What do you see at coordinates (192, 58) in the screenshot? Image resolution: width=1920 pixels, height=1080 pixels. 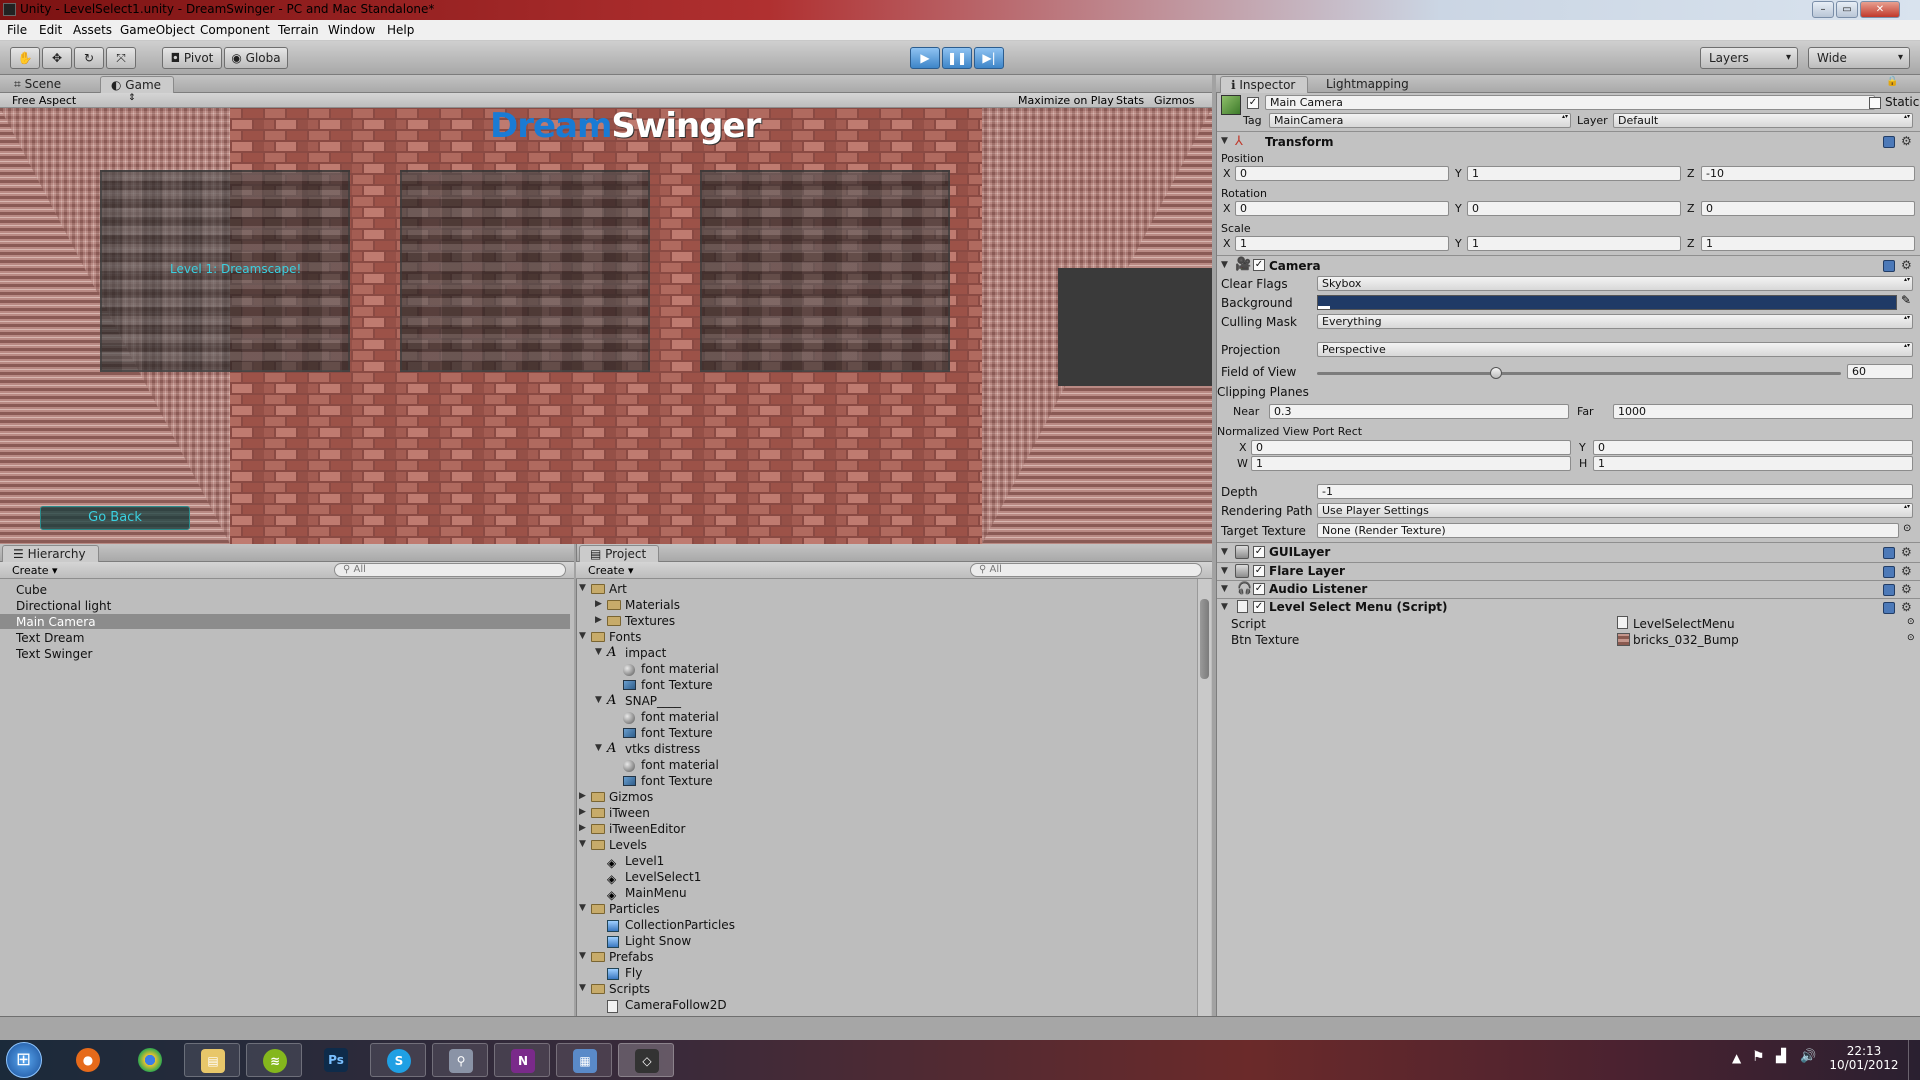 I see `pivot-toggle: ◘ Pivot` at bounding box center [192, 58].